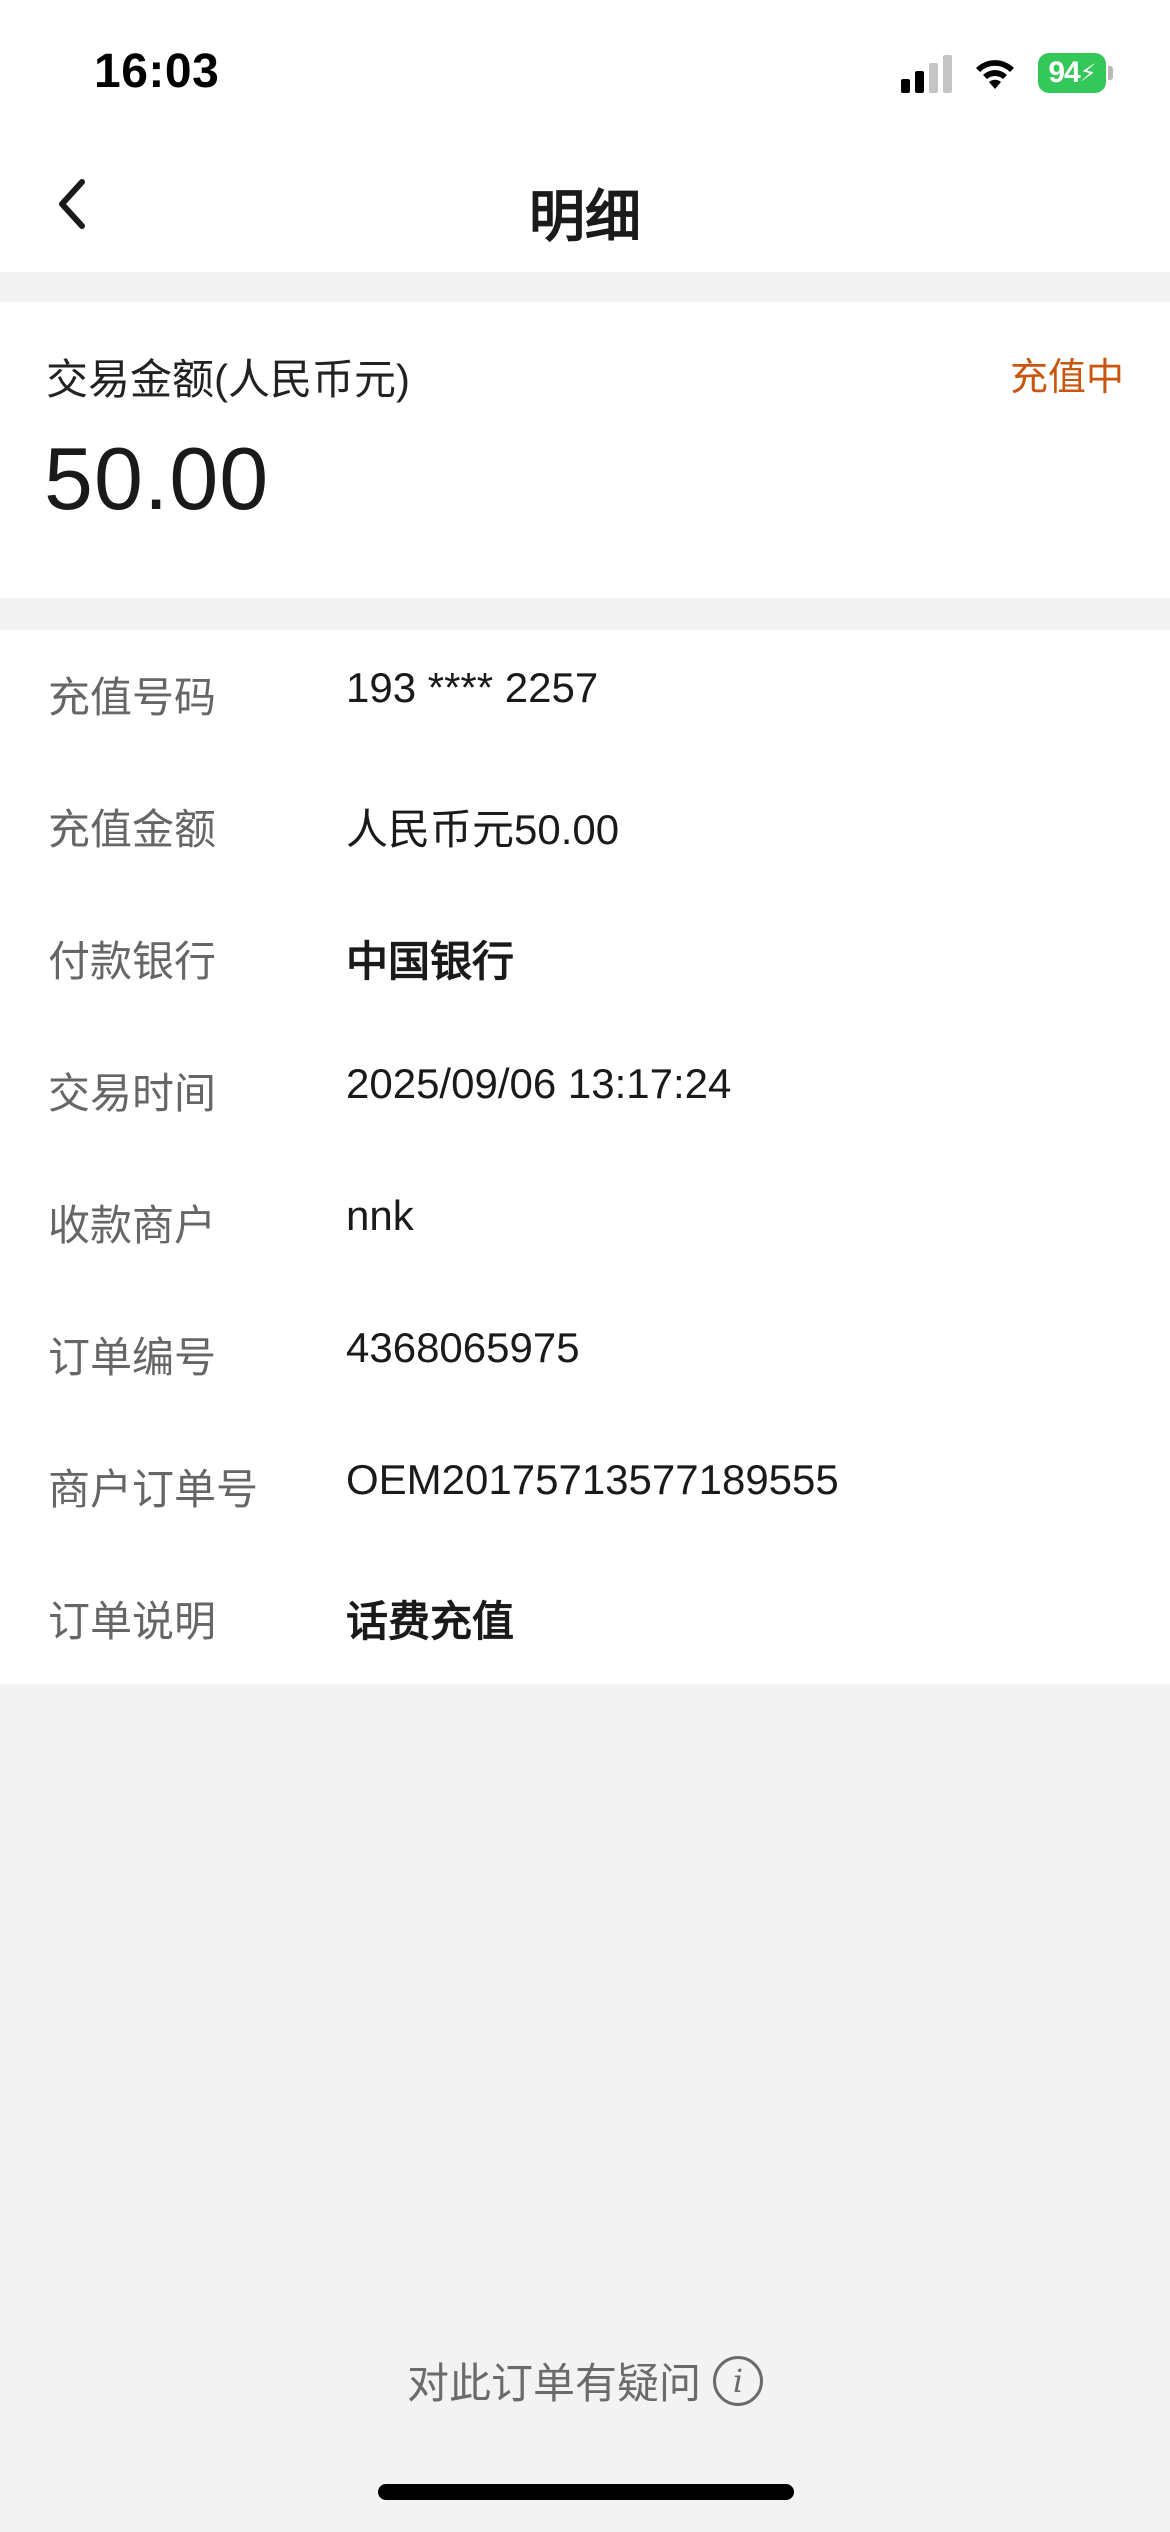 The height and width of the screenshot is (2532, 1170). I want to click on info-icon: i, so click(738, 2380).